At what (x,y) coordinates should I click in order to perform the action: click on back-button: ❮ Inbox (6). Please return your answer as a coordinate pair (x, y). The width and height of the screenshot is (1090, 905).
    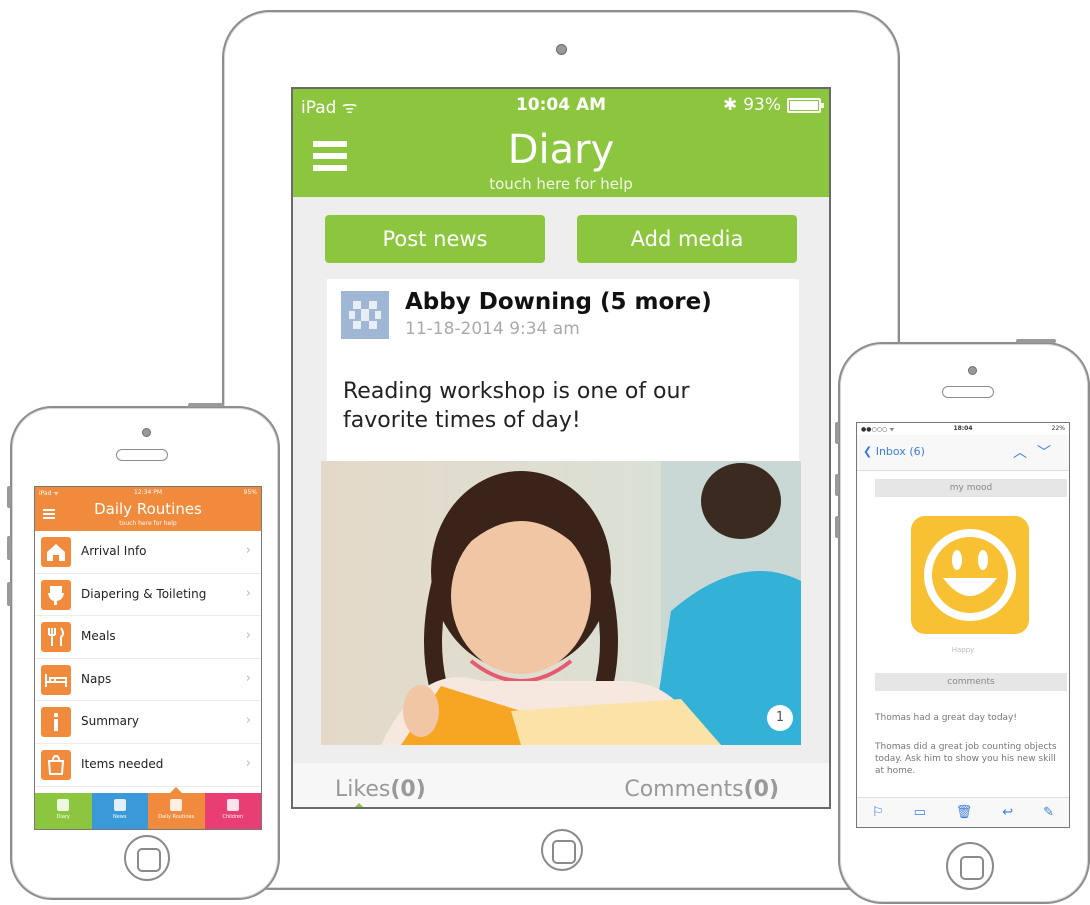
    Looking at the image, I should click on (894, 451).